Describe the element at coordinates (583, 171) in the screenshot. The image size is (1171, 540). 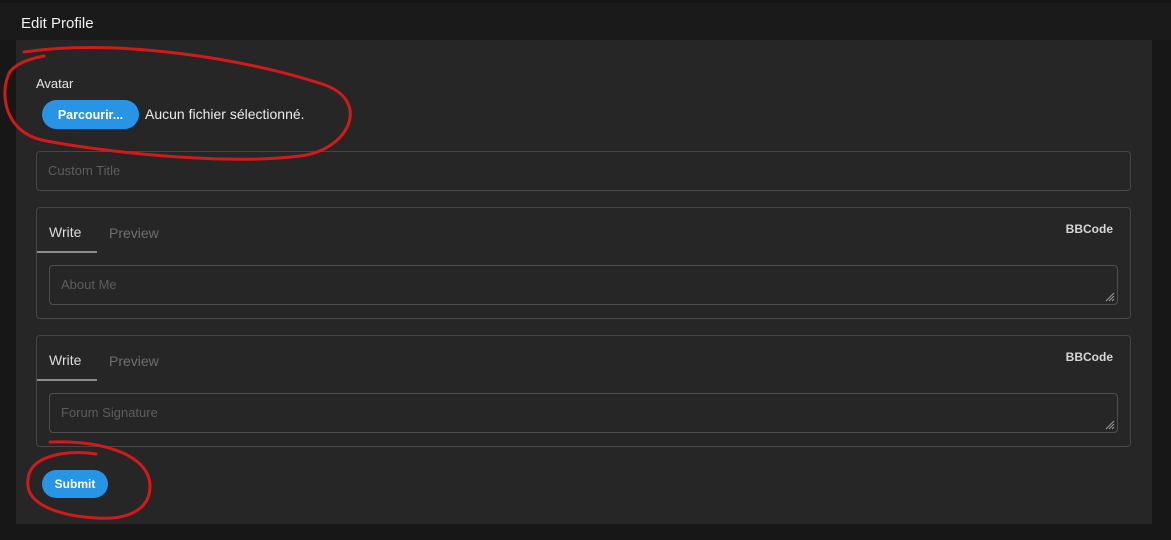
I see `custom-title-input: Custom Title` at that location.